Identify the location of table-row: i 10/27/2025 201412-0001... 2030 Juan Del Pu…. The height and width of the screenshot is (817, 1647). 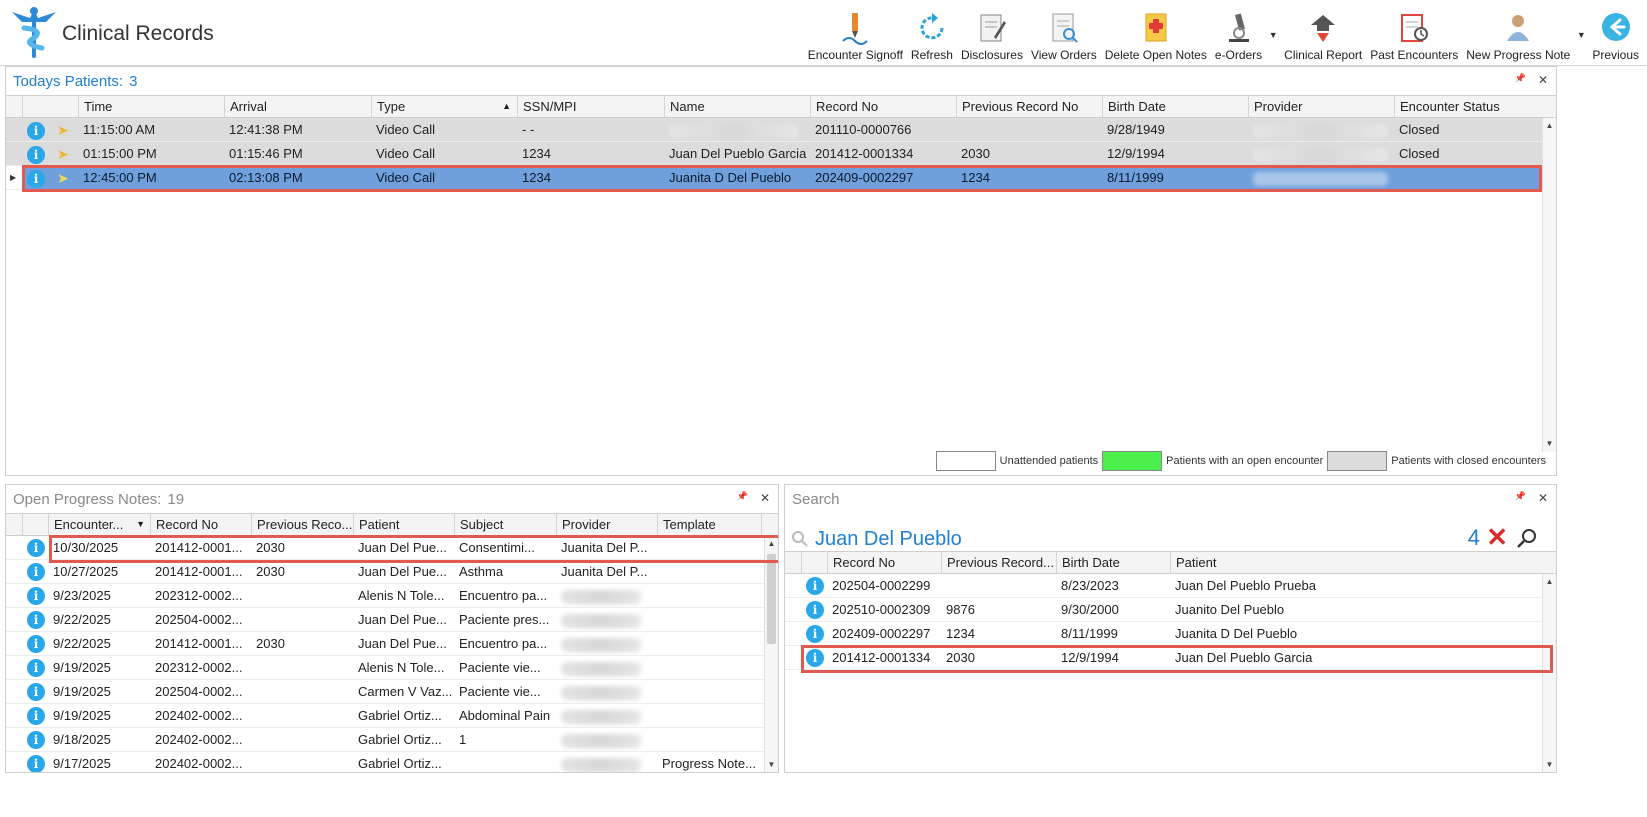
(392, 572).